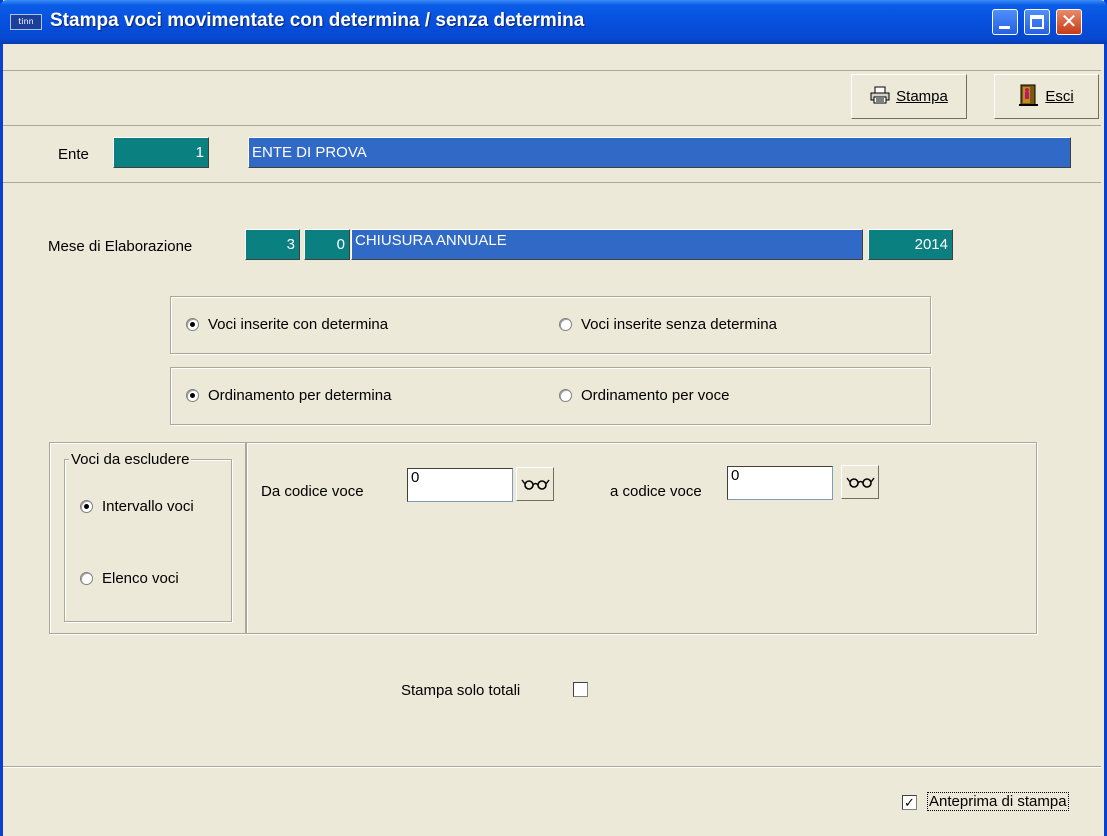  I want to click on exit-button: Esci, so click(1046, 96).